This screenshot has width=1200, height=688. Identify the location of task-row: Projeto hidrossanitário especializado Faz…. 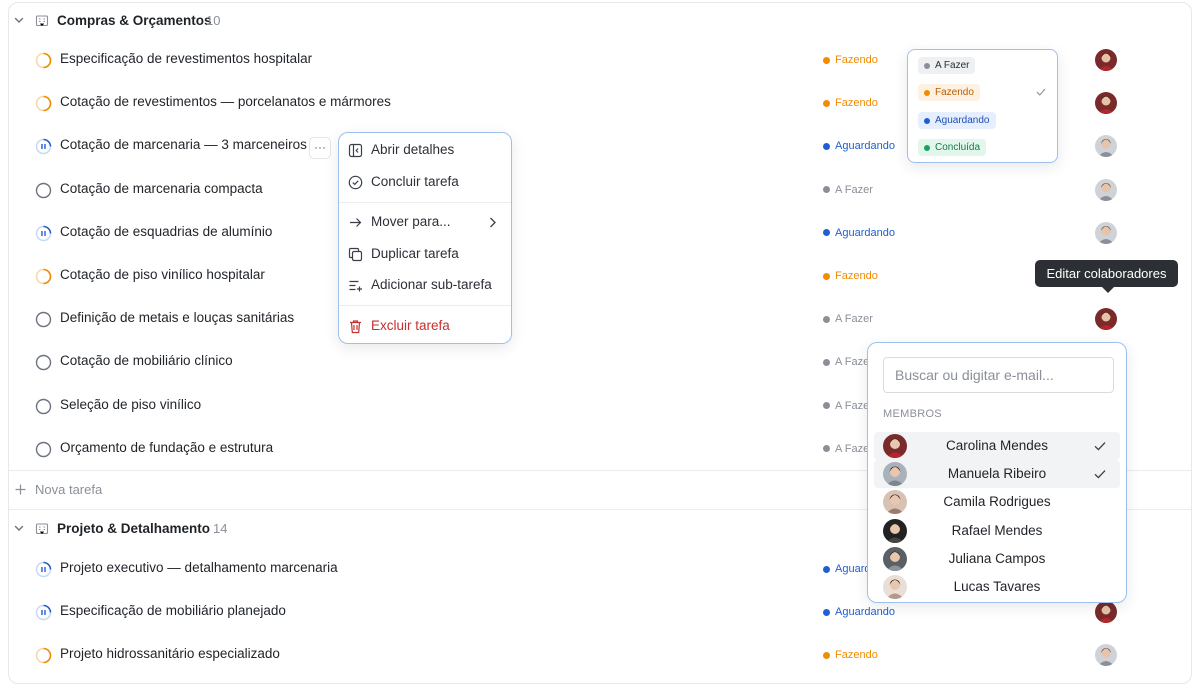
(600, 655).